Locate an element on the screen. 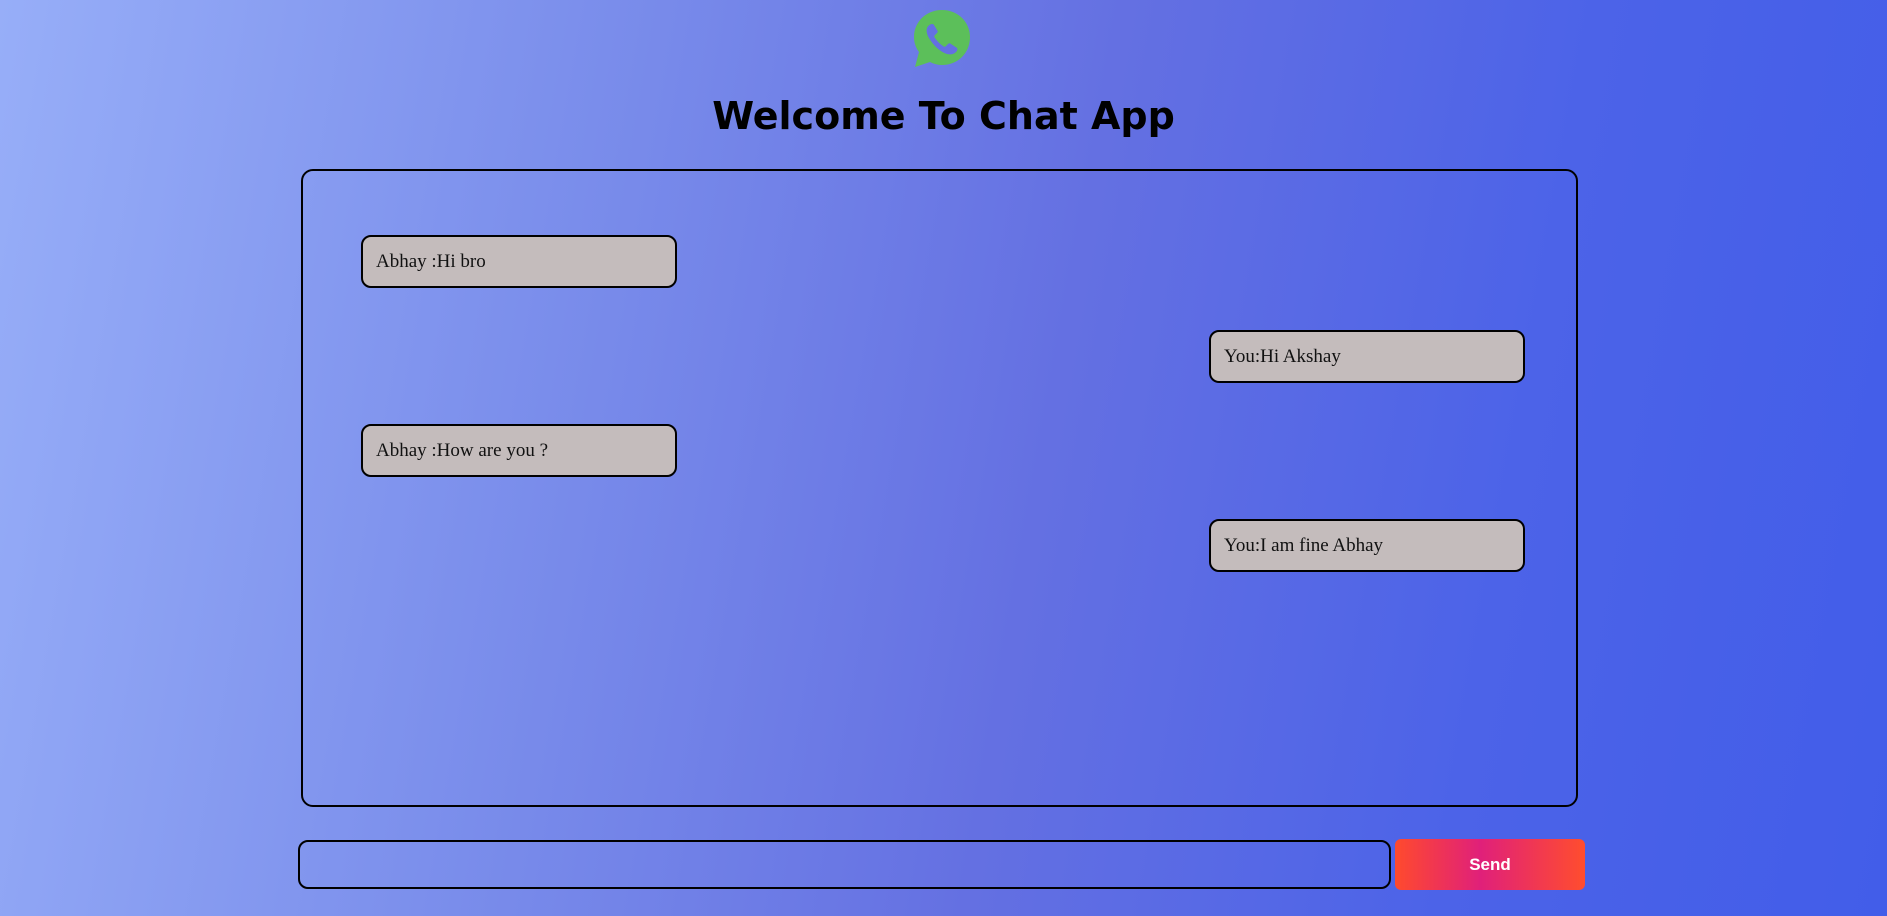 The height and width of the screenshot is (916, 1887). page-title: Welcome To Chat App is located at coordinates (943, 116).